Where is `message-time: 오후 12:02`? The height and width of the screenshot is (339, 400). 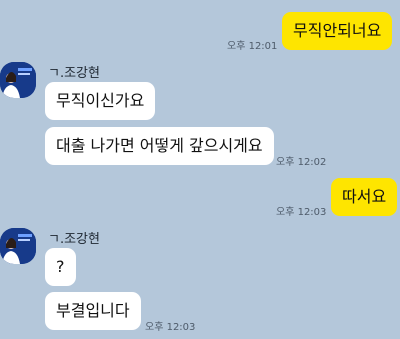
message-time: 오후 12:02 is located at coordinates (301, 162).